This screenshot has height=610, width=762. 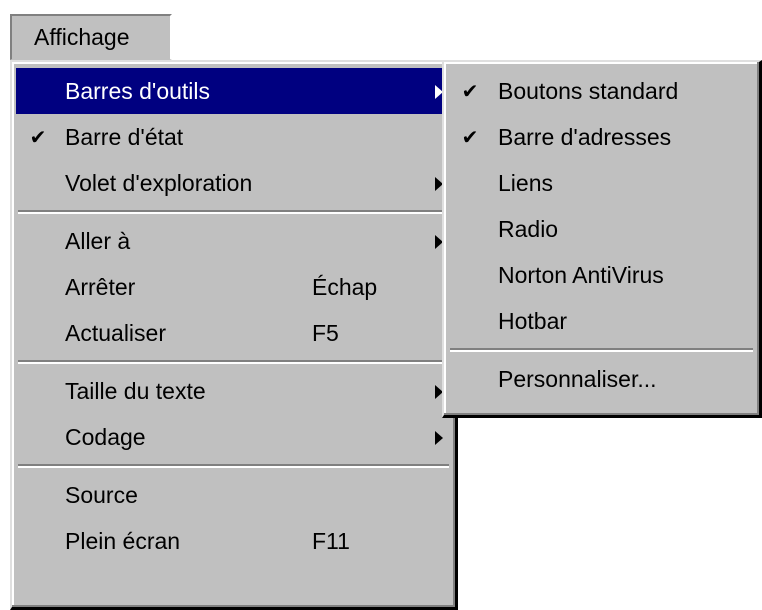 What do you see at coordinates (601, 229) in the screenshot?
I see `submenu-item-radio: Radio` at bounding box center [601, 229].